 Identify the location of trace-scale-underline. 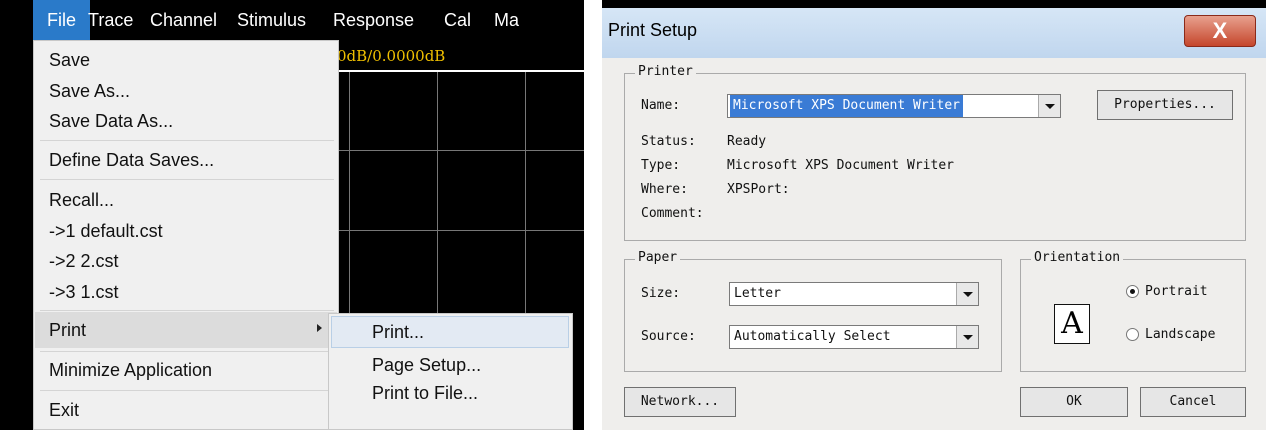
(460, 71).